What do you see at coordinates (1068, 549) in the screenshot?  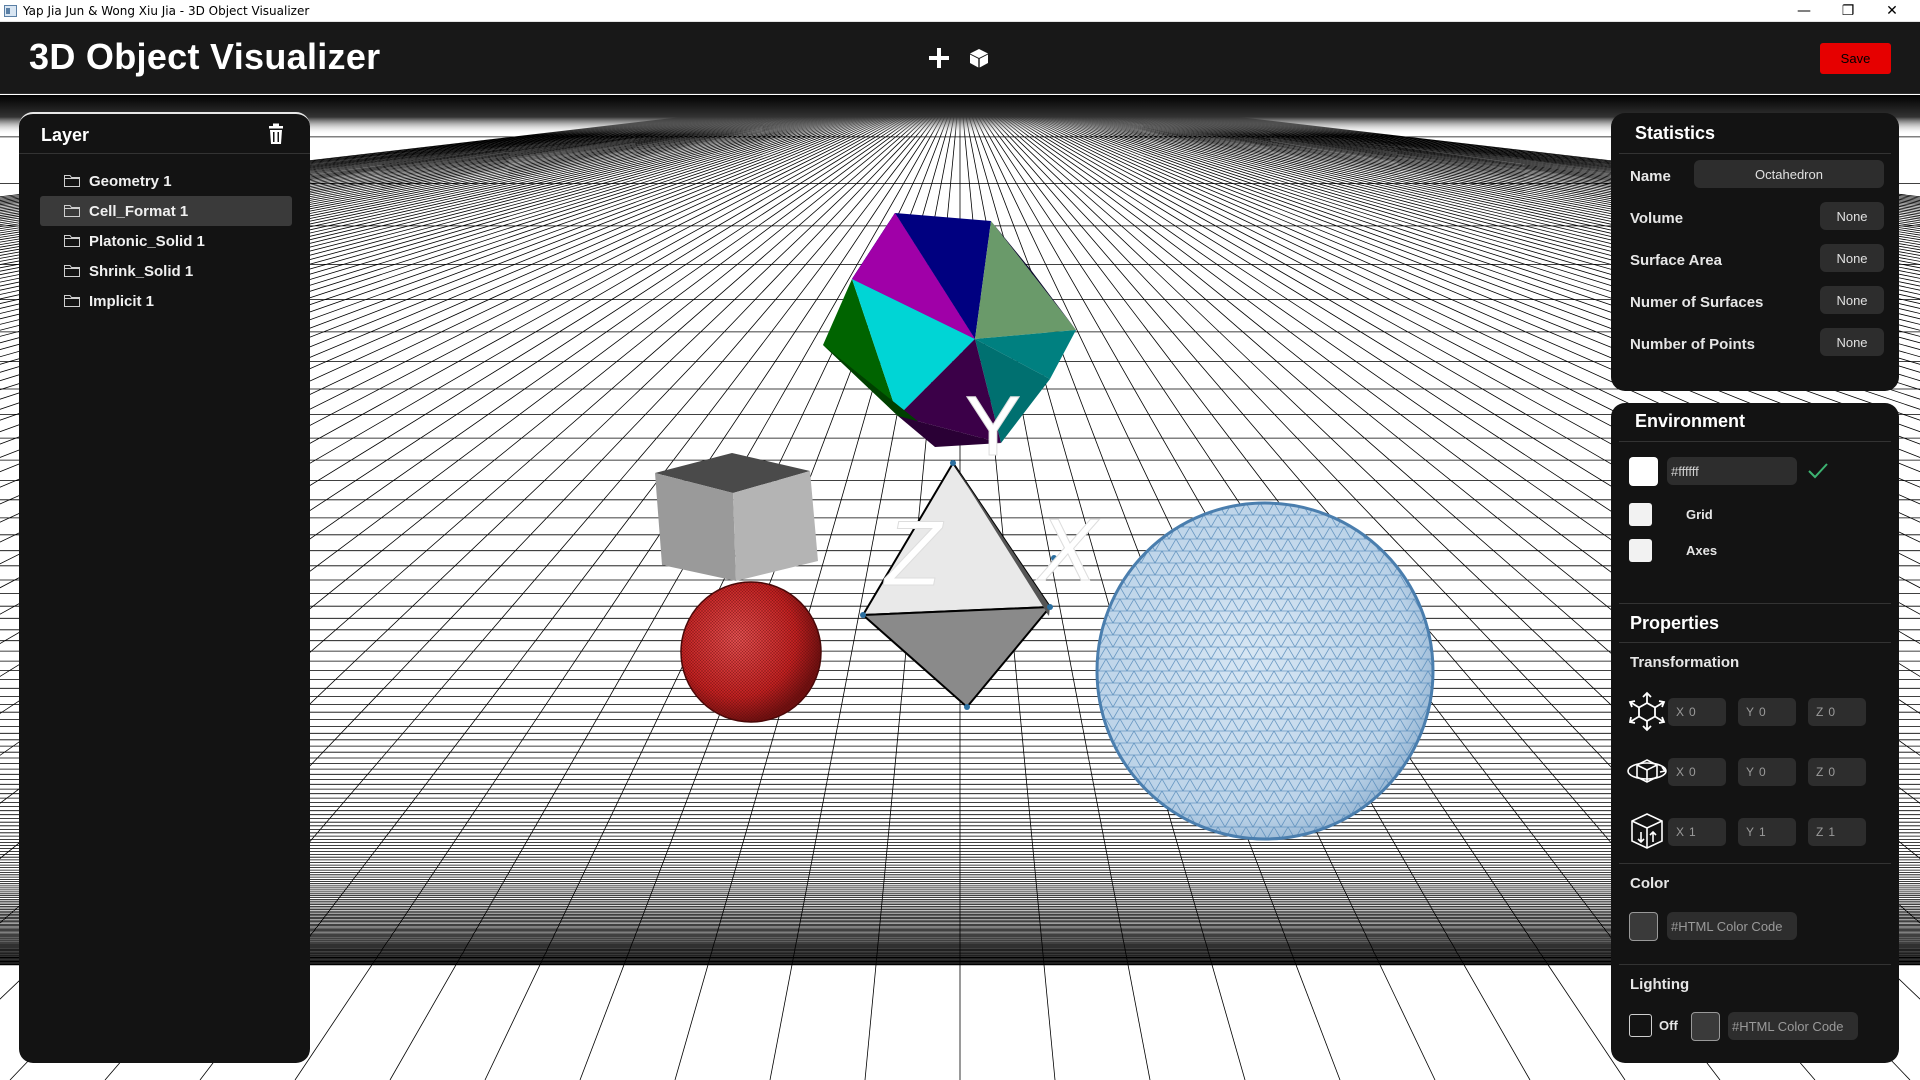 I see `axis-label-x: X` at bounding box center [1068, 549].